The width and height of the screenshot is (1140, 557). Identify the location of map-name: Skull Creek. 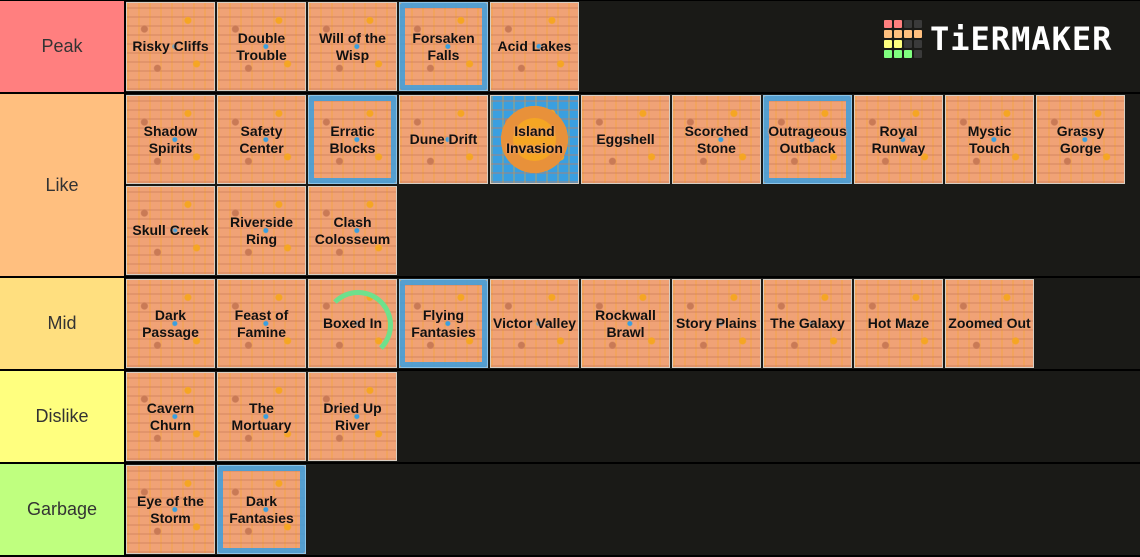
(170, 230).